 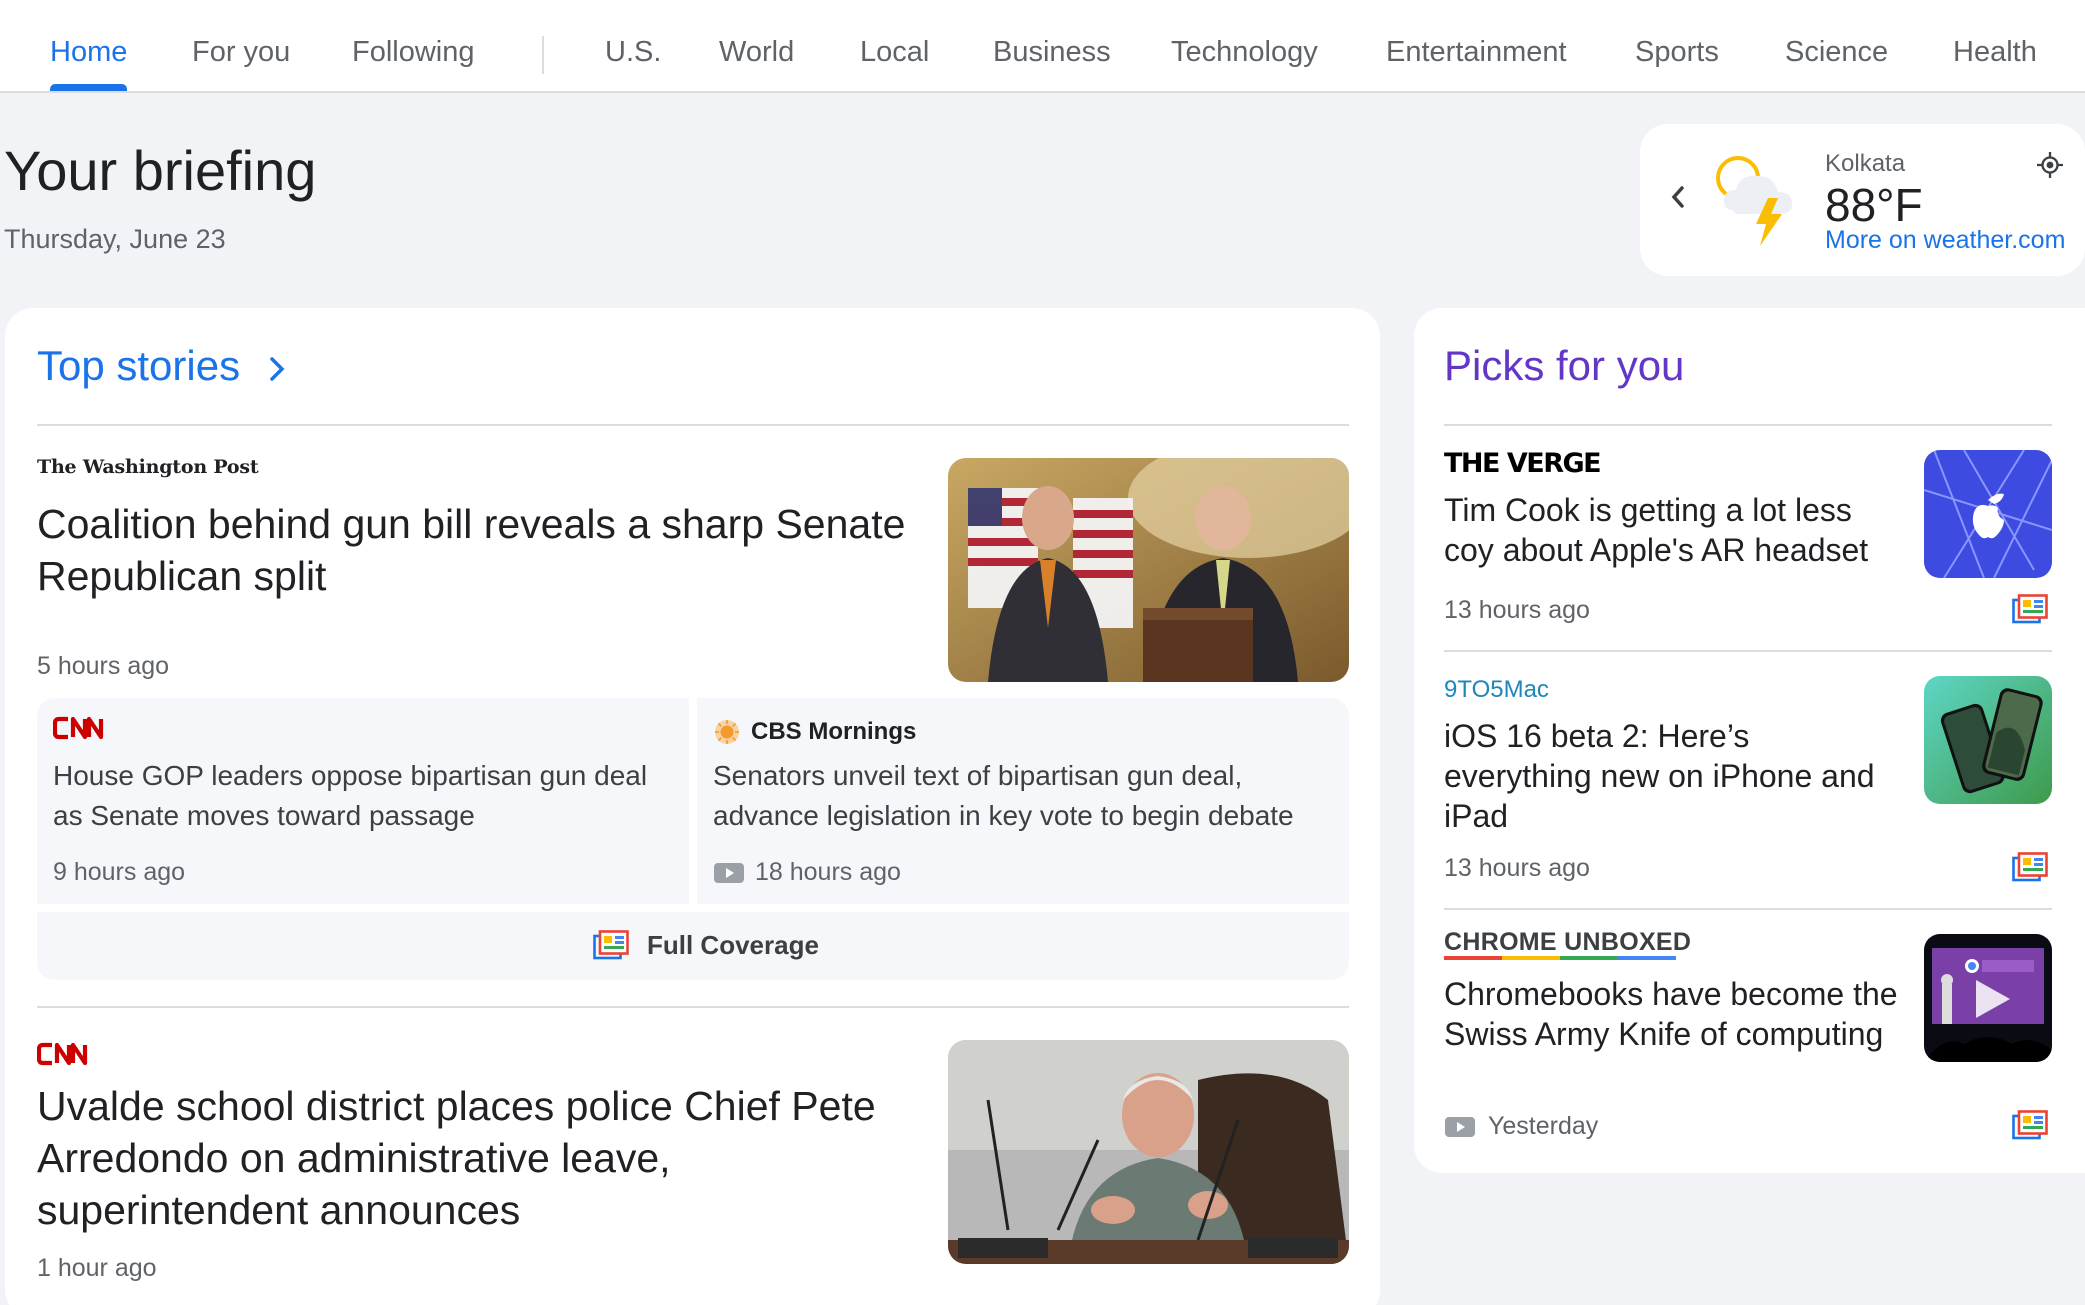 What do you see at coordinates (1836, 52) in the screenshot?
I see `tab-science: Science` at bounding box center [1836, 52].